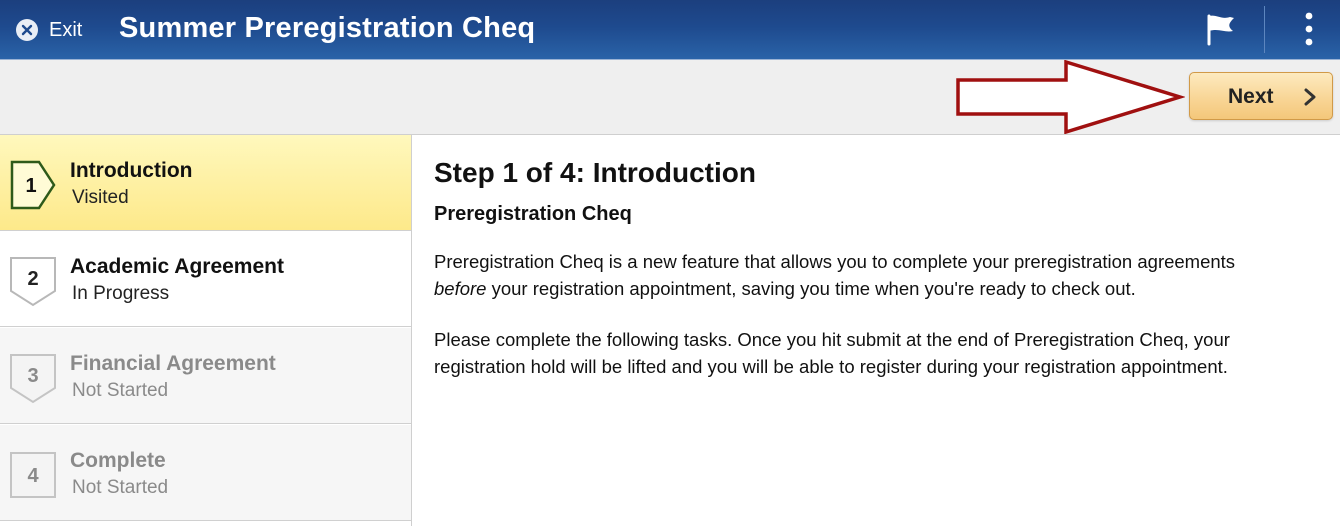 This screenshot has height=526, width=1340. Describe the element at coordinates (177, 266) in the screenshot. I see `step-title: Academic Agreement` at that location.